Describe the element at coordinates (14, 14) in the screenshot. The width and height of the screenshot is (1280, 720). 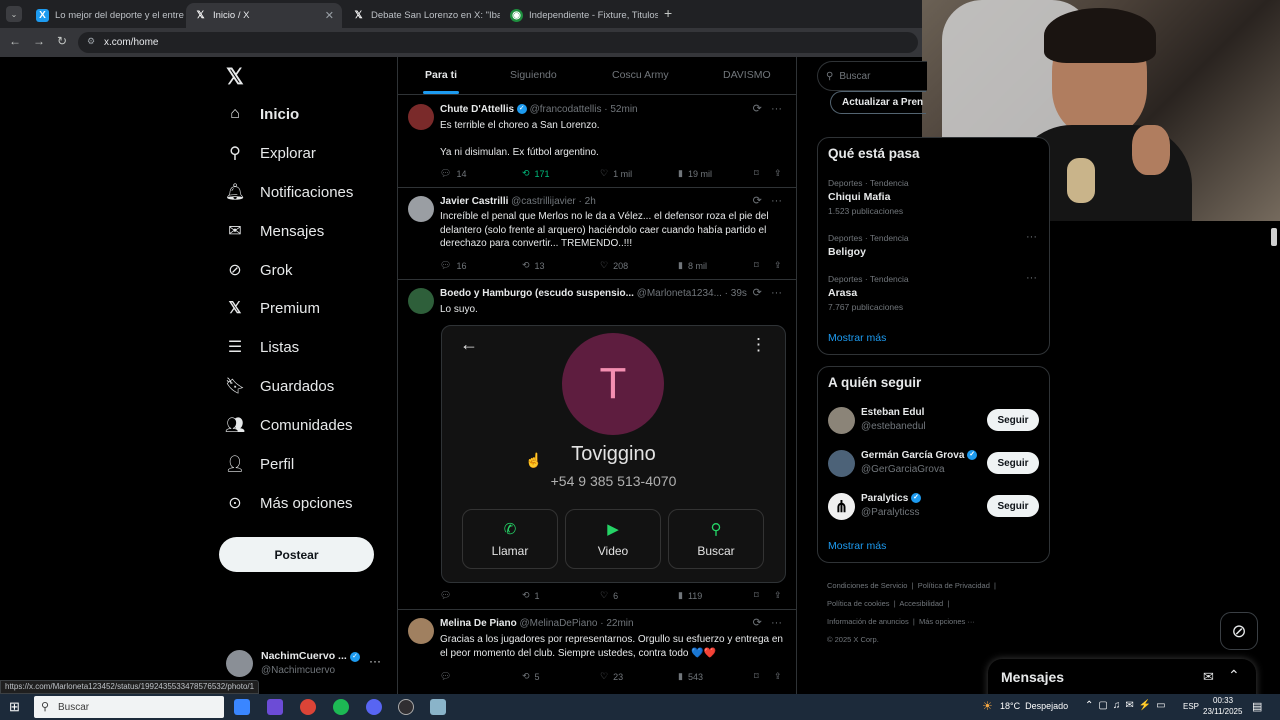
I see `tab-search-button: ⌄` at that location.